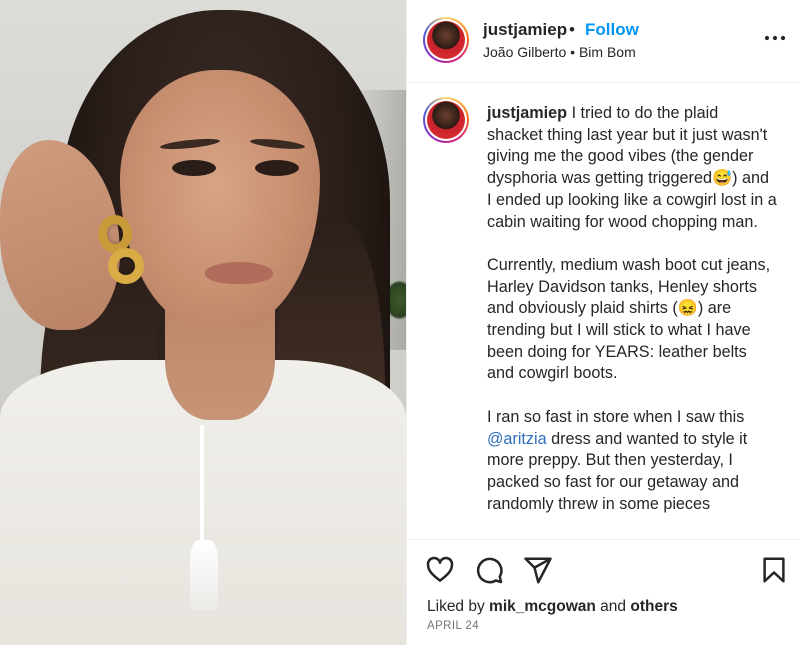  Describe the element at coordinates (603, 592) in the screenshot. I see `post-actions: Liked by mik_mcgowan and others APRIL 24` at that location.